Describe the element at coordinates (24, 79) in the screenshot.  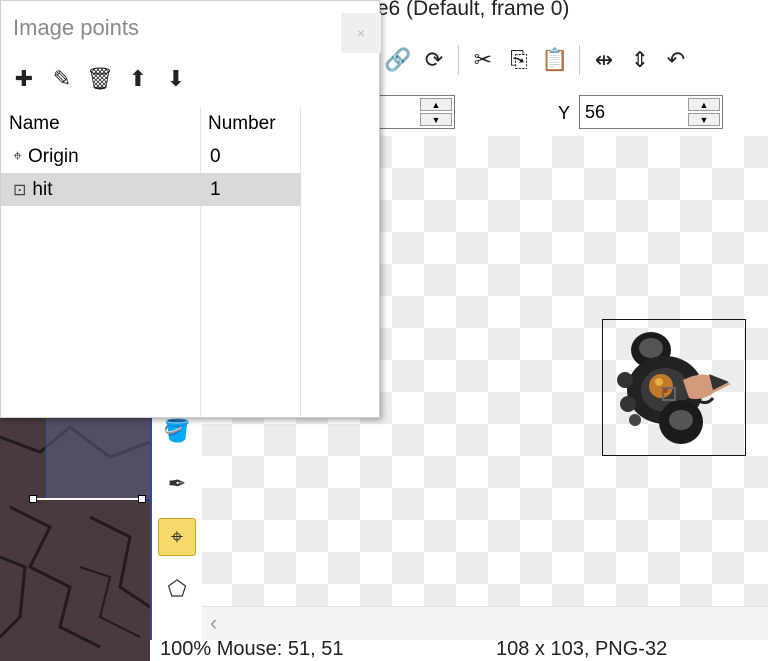
I see `add-icon: ✚` at that location.